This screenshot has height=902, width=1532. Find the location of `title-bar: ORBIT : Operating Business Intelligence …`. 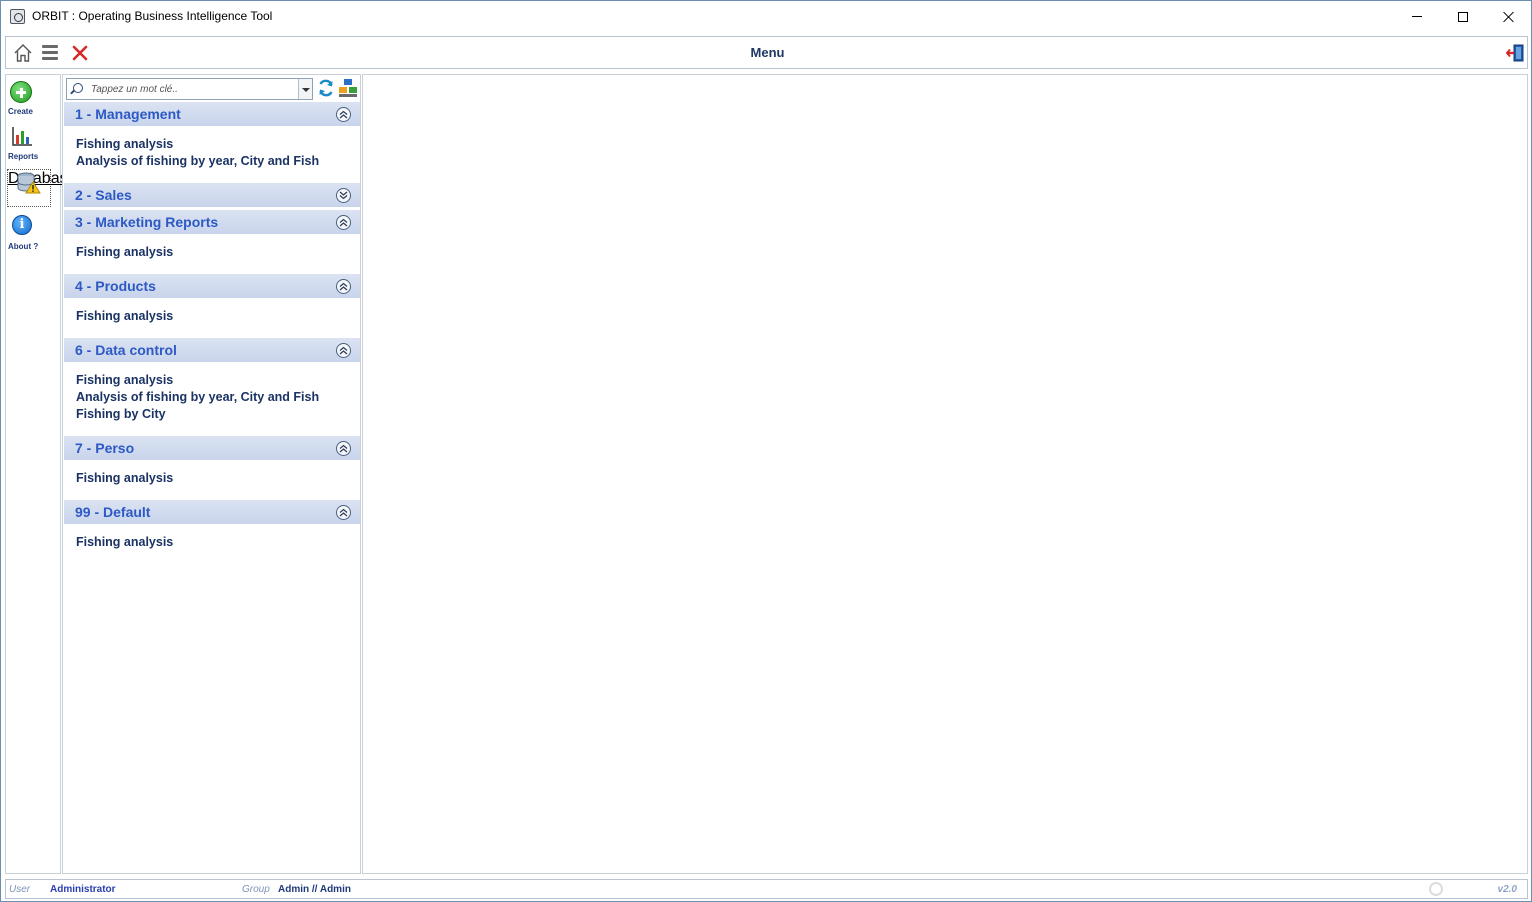

title-bar: ORBIT : Operating Business Intelligence … is located at coordinates (766, 16).